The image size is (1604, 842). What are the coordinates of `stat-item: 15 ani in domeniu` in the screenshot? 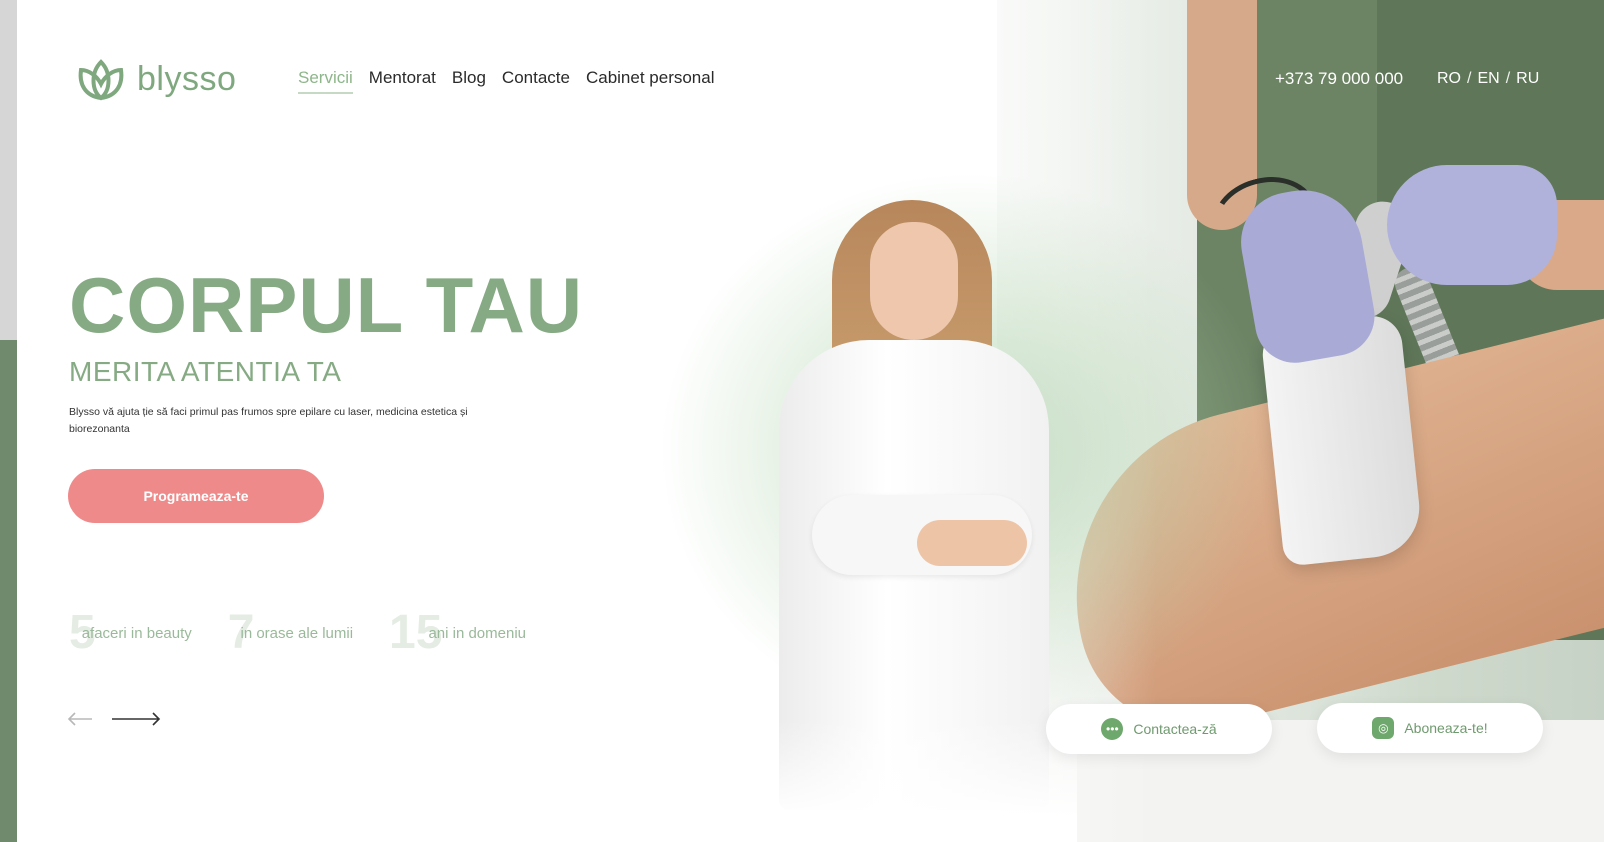 It's located at (457, 633).